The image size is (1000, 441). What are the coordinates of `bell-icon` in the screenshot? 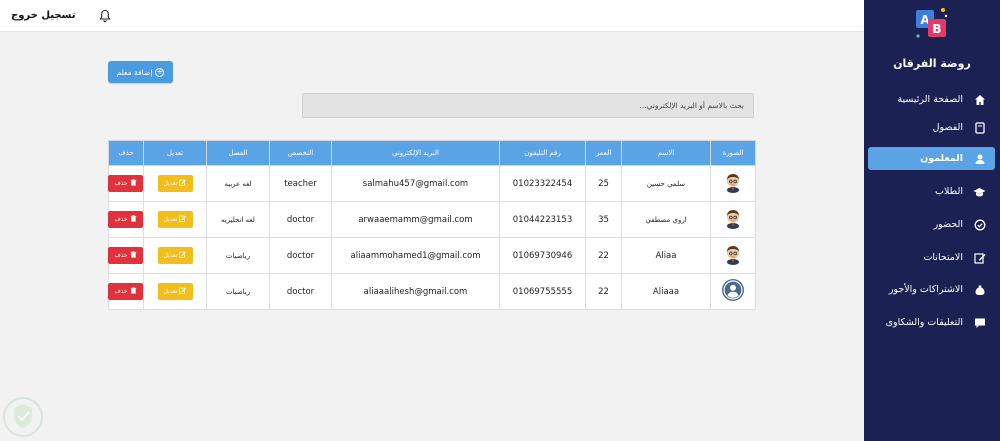 It's located at (105, 15).